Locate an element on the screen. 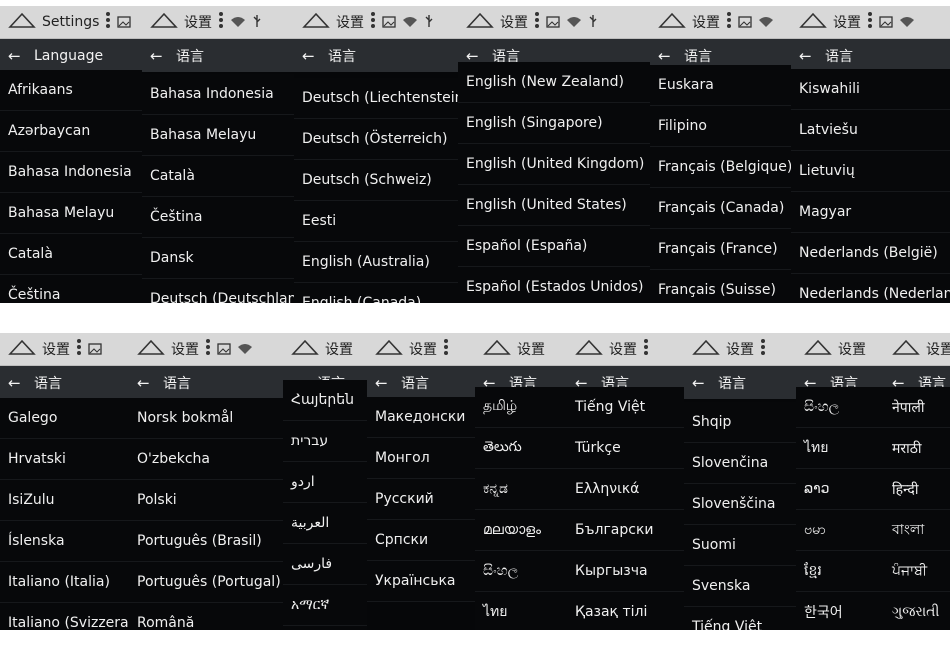  language-list-item: فارسی is located at coordinates (325, 564).